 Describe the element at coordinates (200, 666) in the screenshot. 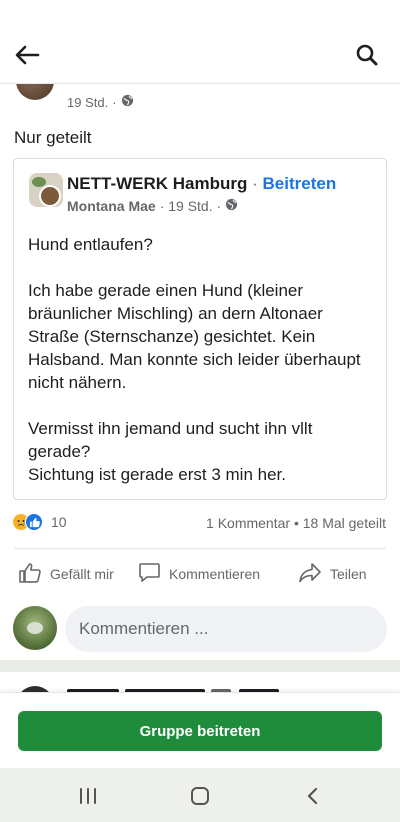

I see `feed-separator` at that location.